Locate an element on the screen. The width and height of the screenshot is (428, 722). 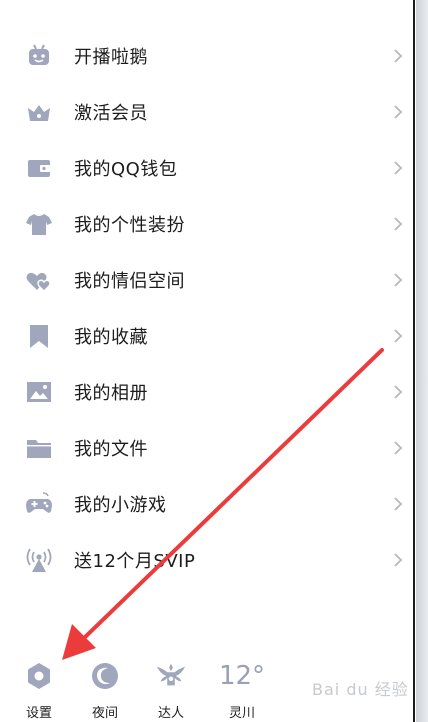
gamepad-icon is located at coordinates (39, 504).